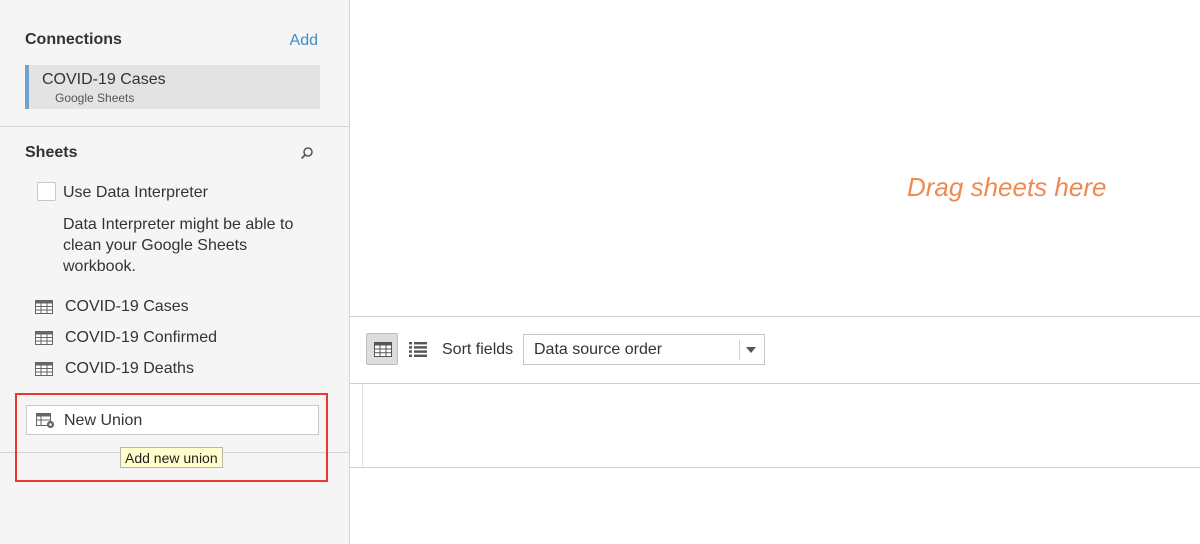 Image resolution: width=1200 pixels, height=544 pixels. I want to click on sheet-item-covid-19-cases: COVID-19 Cases, so click(180, 308).